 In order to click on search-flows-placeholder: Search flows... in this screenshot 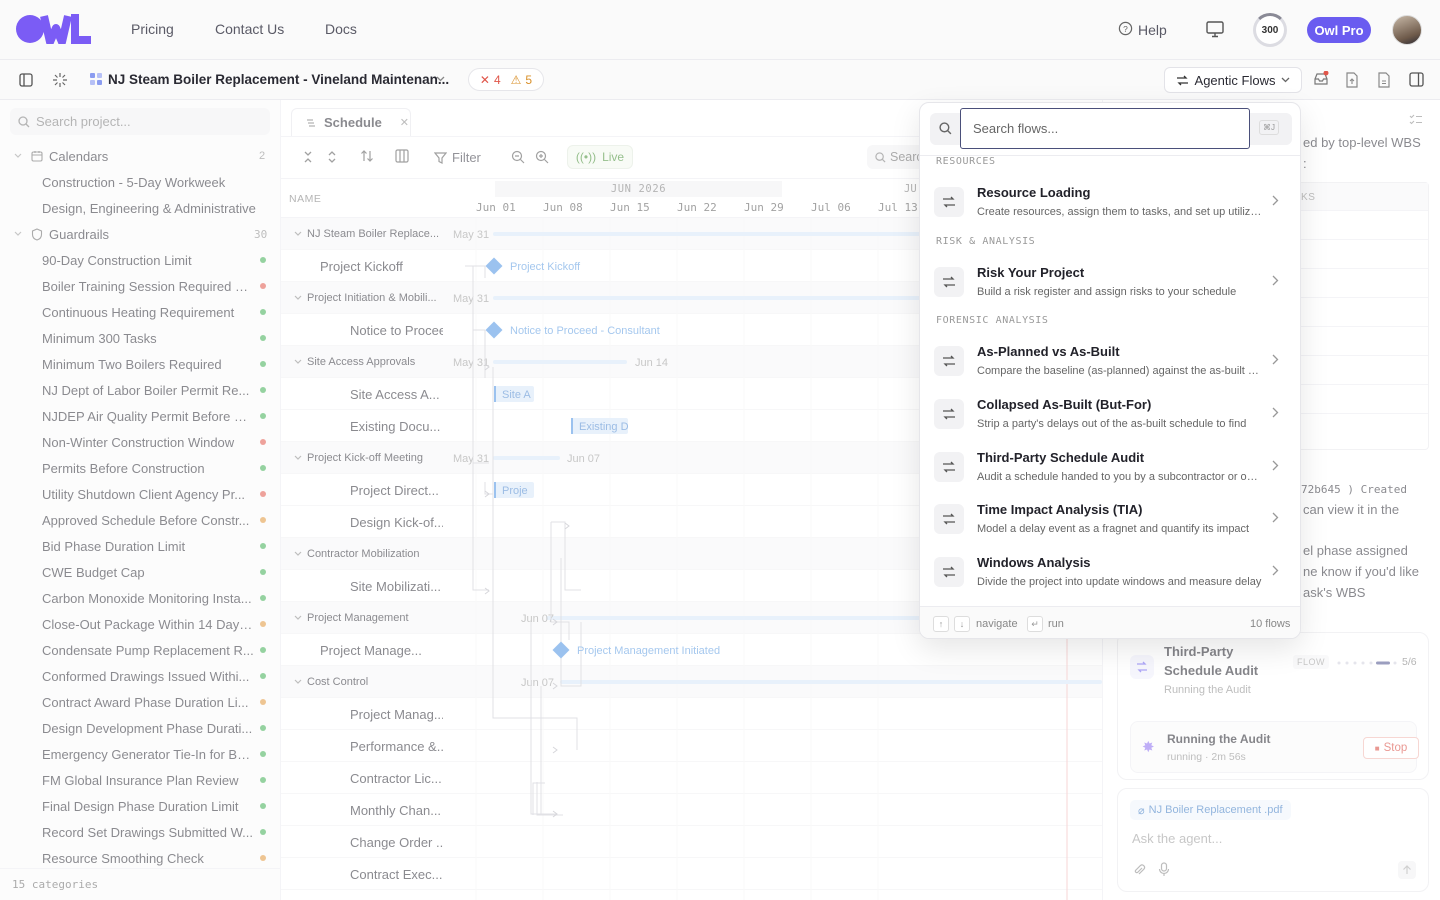, I will do `click(1016, 128)`.